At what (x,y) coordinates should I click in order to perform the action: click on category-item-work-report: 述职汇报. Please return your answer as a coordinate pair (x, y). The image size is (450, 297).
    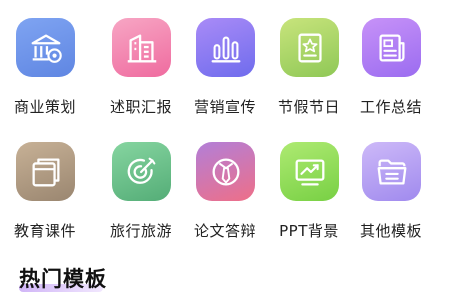
    Looking at the image, I should click on (141, 73).